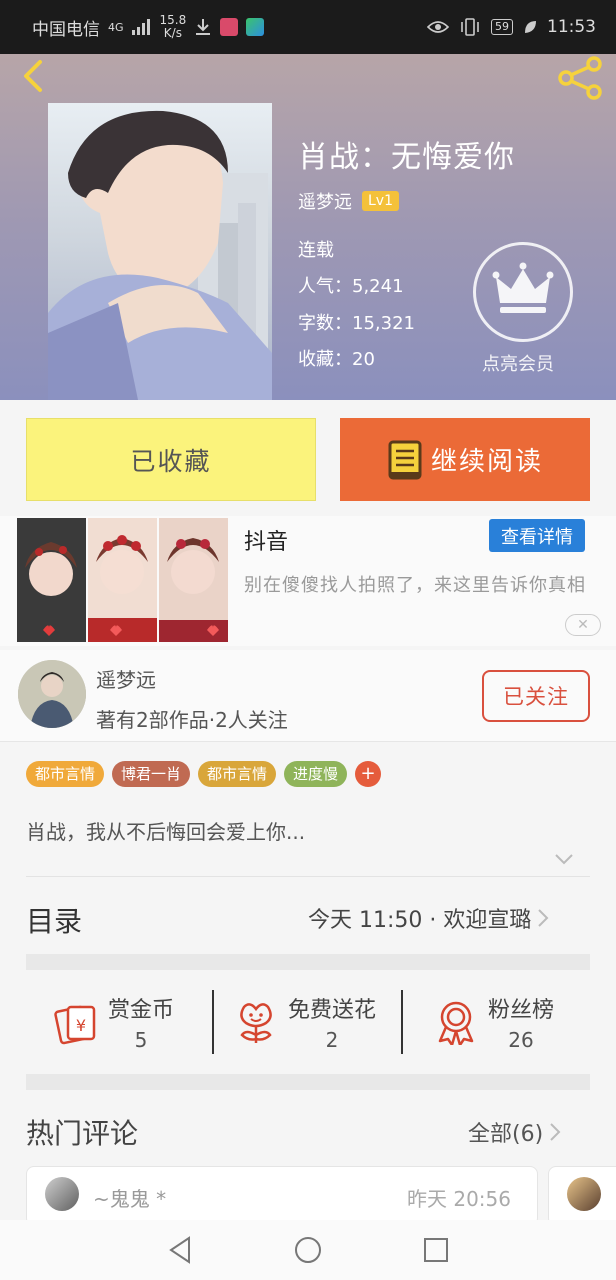  I want to click on reward-coins-button: ¥ 赏金币 5, so click(114, 1022).